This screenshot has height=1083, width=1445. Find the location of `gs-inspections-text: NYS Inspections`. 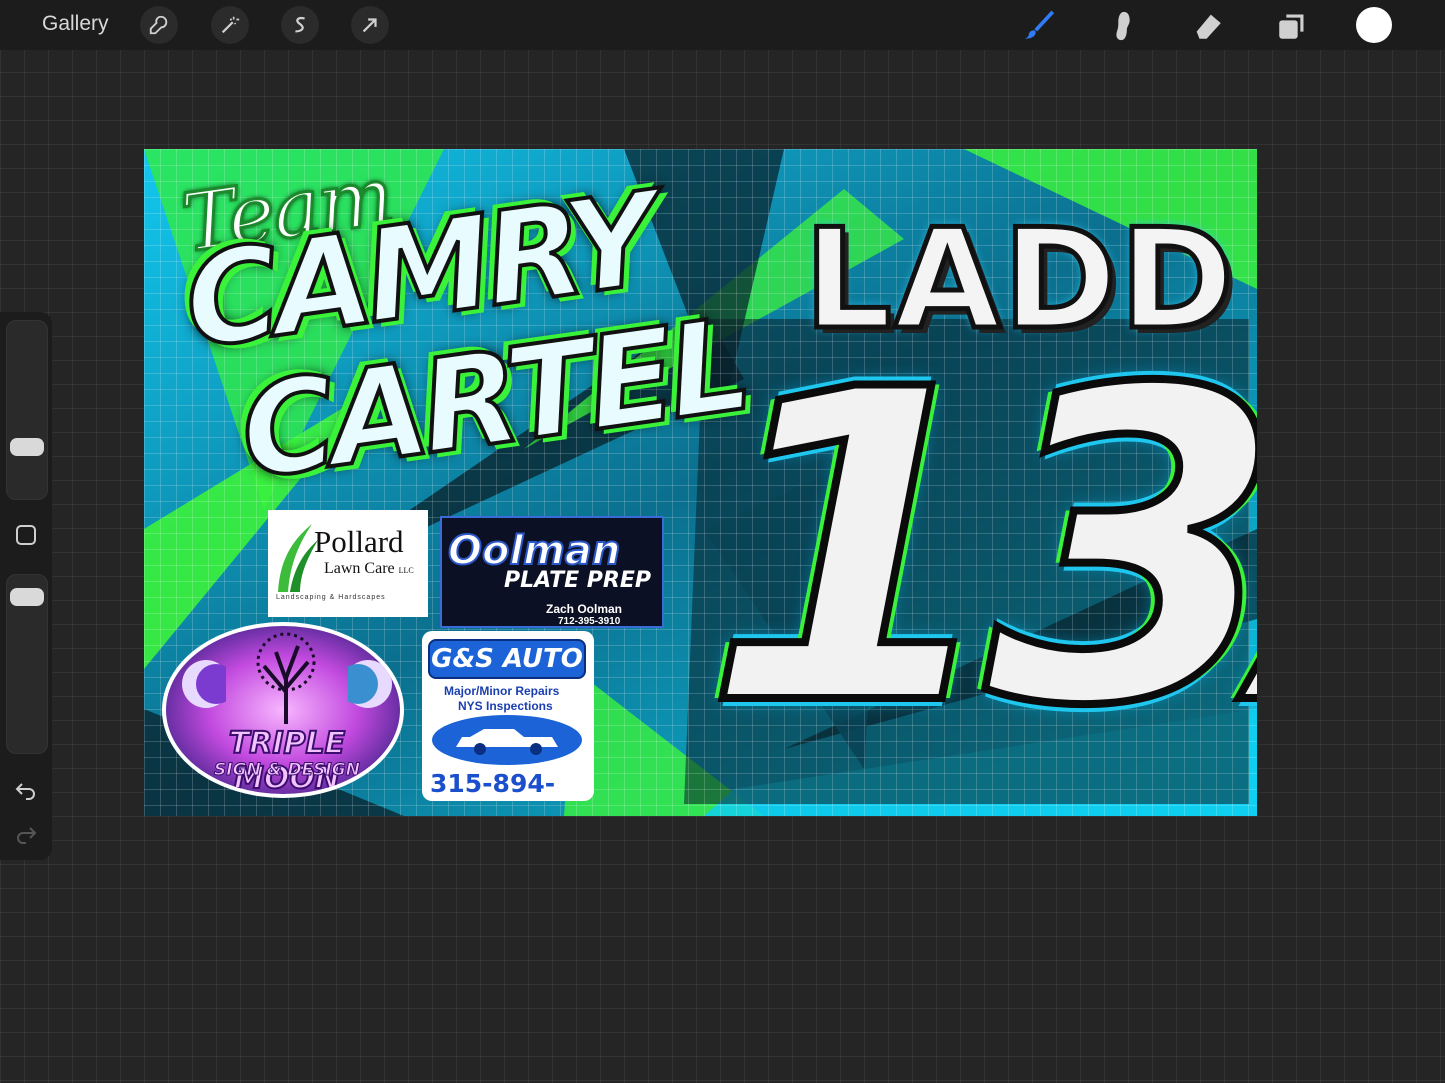

gs-inspections-text: NYS Inspections is located at coordinates (505, 706).